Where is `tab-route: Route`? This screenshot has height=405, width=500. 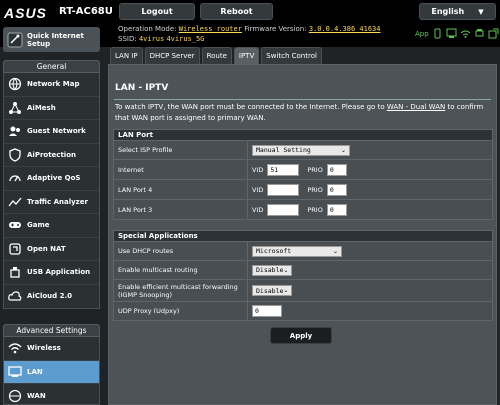
tab-route: Route is located at coordinates (216, 55).